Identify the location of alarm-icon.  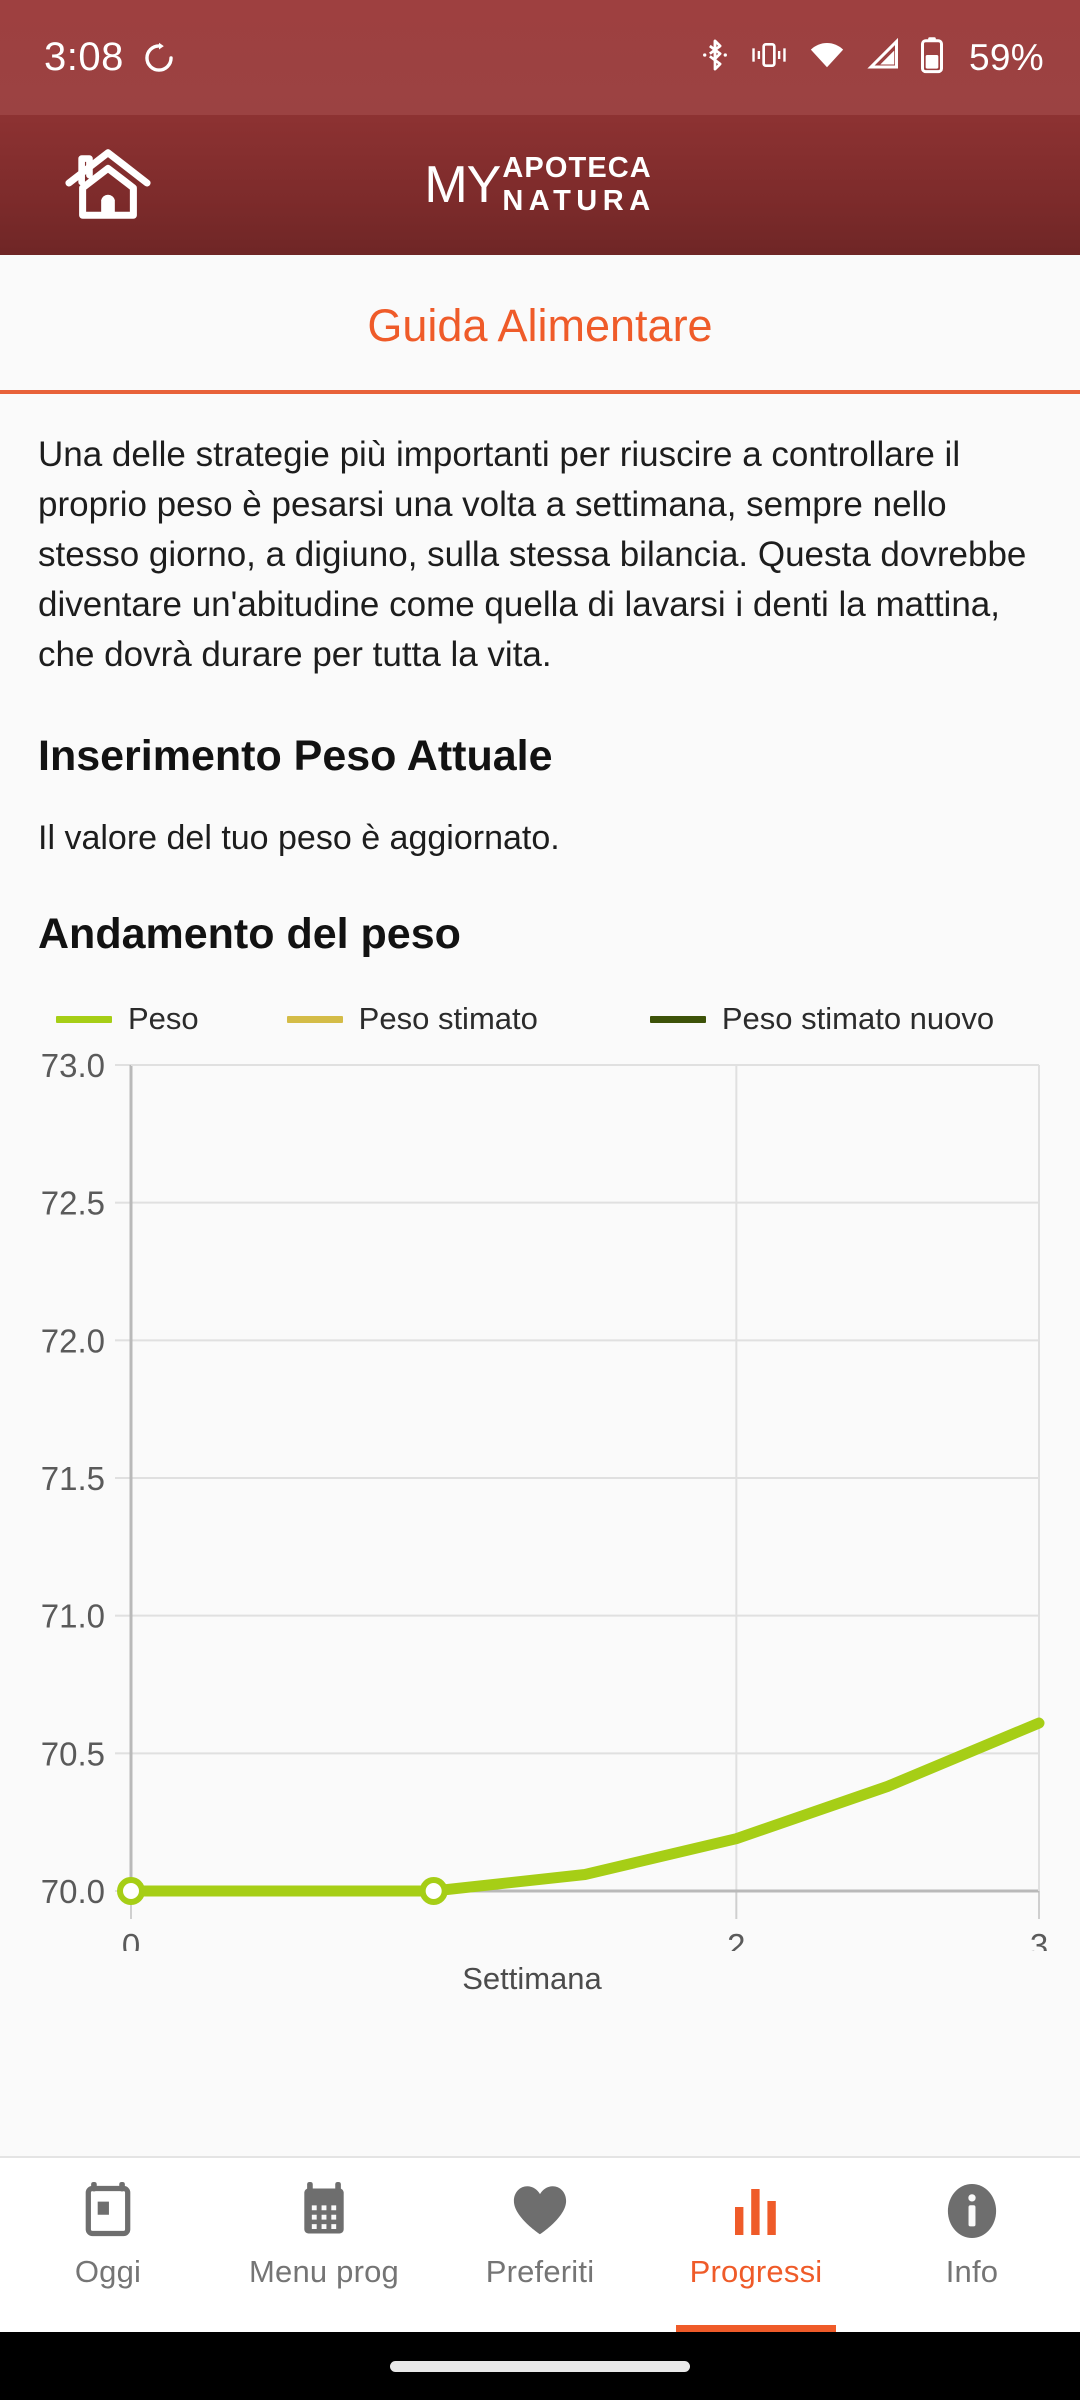
(159, 58).